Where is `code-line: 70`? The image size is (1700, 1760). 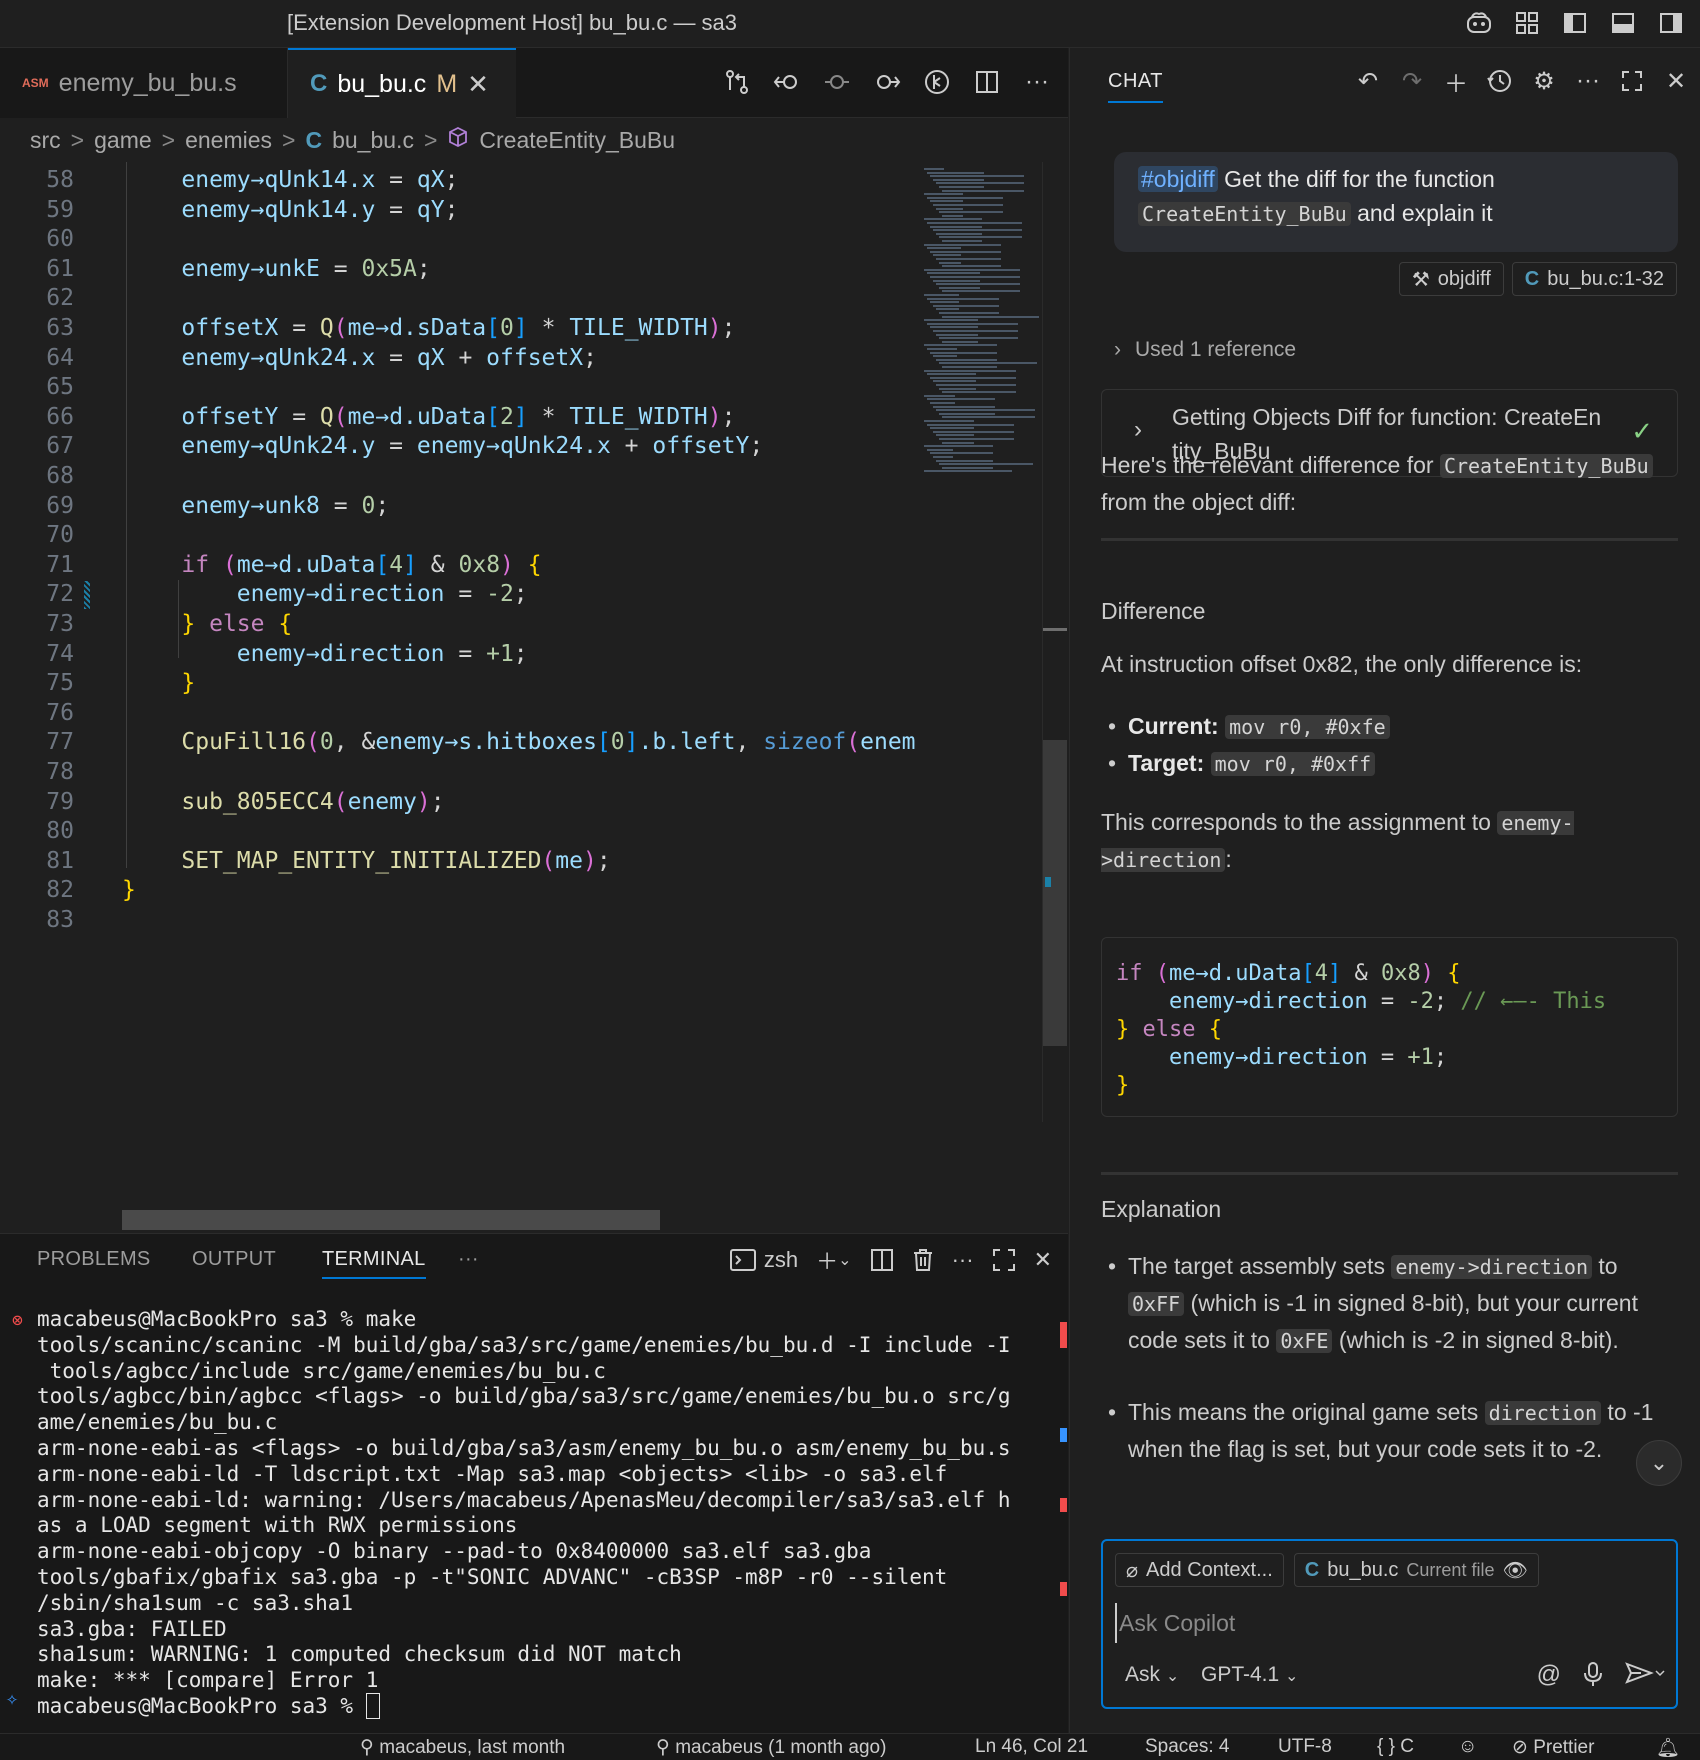
code-line: 70 is located at coordinates (460, 535).